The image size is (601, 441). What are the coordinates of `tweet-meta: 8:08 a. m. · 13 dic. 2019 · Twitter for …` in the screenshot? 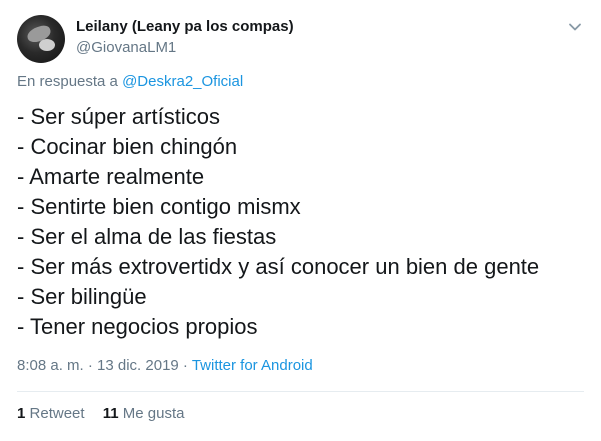 It's located at (165, 365).